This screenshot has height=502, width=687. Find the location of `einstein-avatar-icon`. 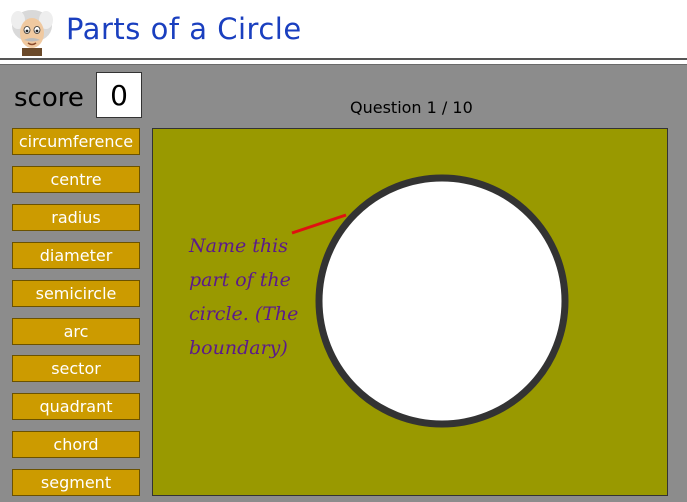

einstein-avatar-icon is located at coordinates (32, 33).